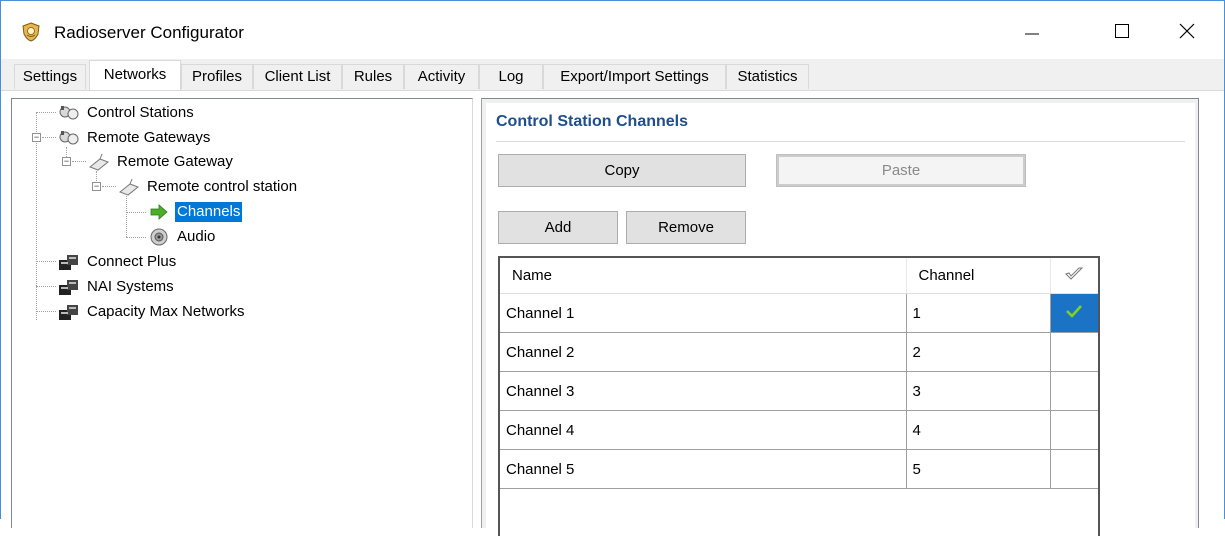  Describe the element at coordinates (127, 113) in the screenshot. I see `tree-node-control-stations: Control Stations` at that location.